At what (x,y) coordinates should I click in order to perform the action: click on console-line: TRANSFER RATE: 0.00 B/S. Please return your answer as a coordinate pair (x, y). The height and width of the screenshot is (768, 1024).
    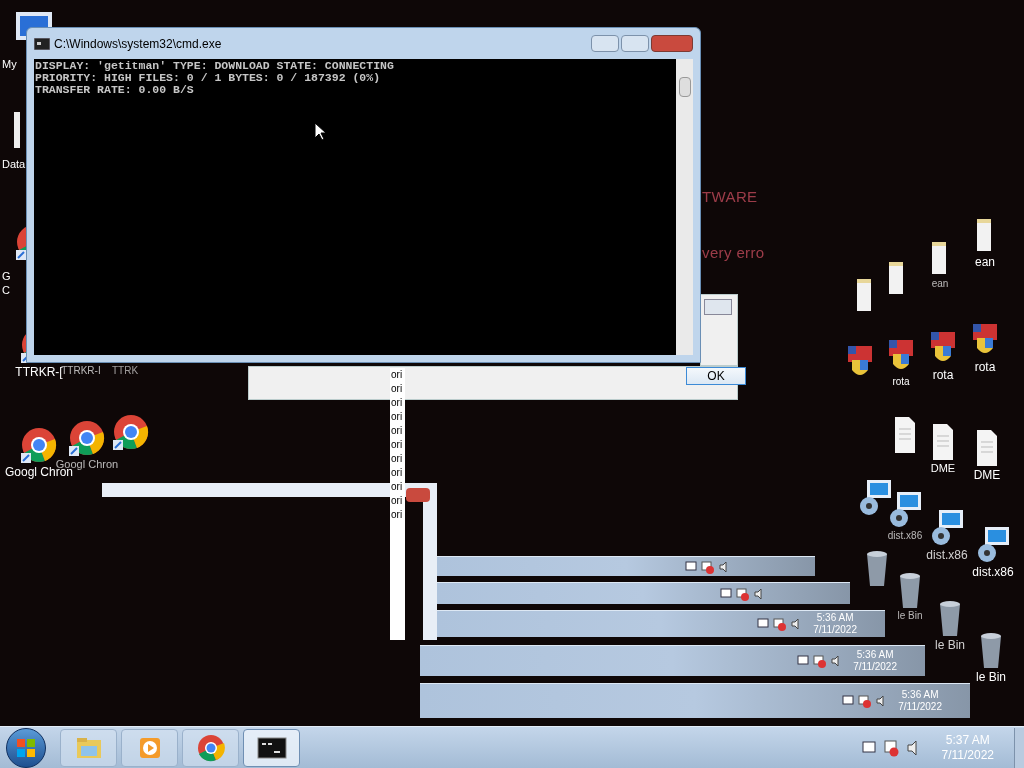
    Looking at the image, I should click on (115, 90).